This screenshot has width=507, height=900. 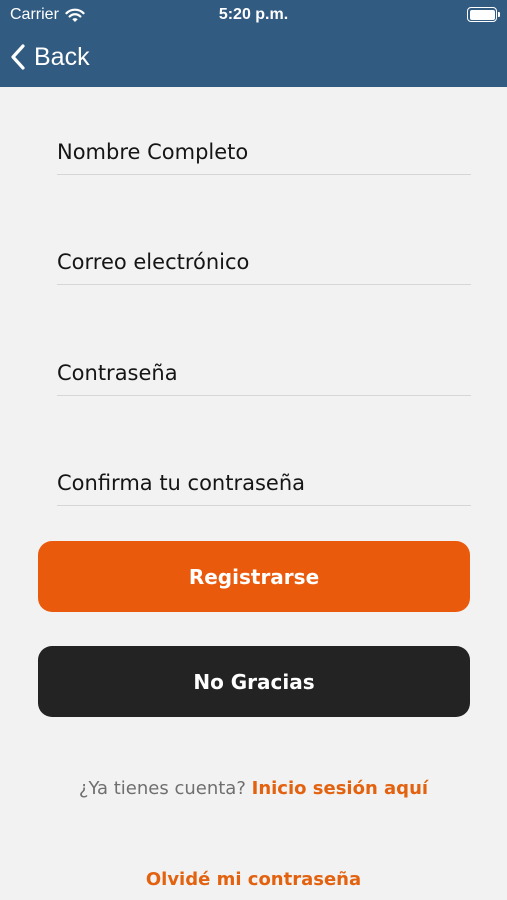 What do you see at coordinates (264, 374) in the screenshot?
I see `password-field: Contraseña` at bounding box center [264, 374].